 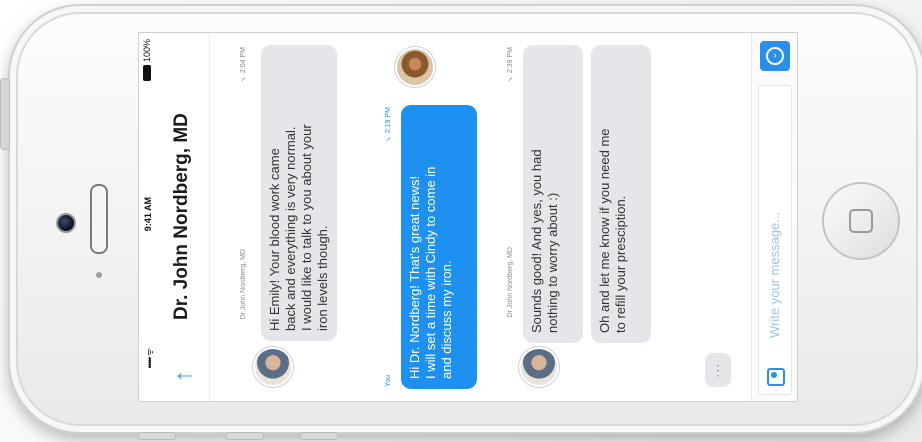 What do you see at coordinates (776, 377) in the screenshot?
I see `attach-icon` at bounding box center [776, 377].